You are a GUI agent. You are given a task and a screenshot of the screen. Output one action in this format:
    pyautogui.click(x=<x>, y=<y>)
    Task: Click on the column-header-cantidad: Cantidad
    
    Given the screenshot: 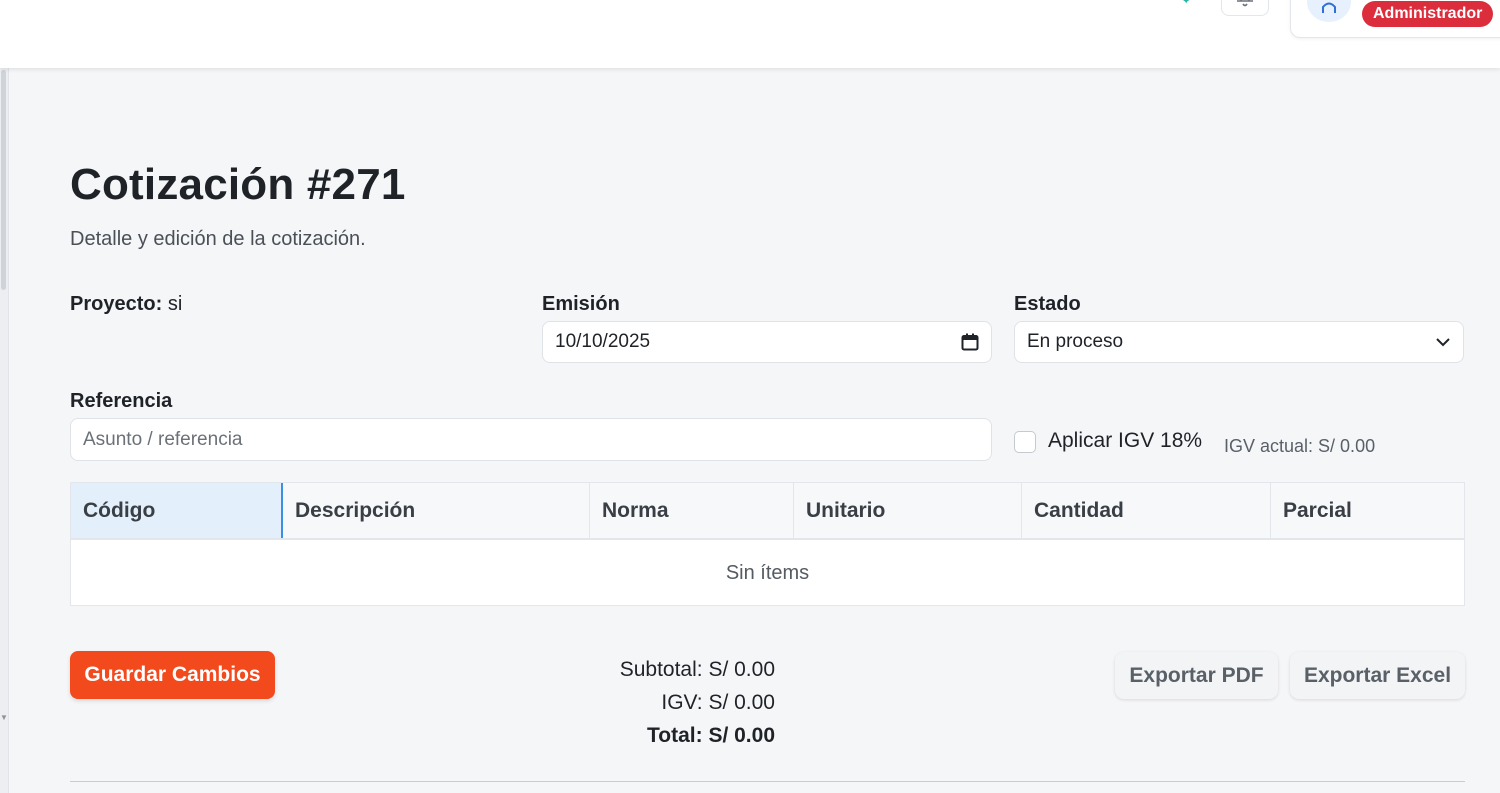 What is the action you would take?
    pyautogui.click(x=1146, y=510)
    